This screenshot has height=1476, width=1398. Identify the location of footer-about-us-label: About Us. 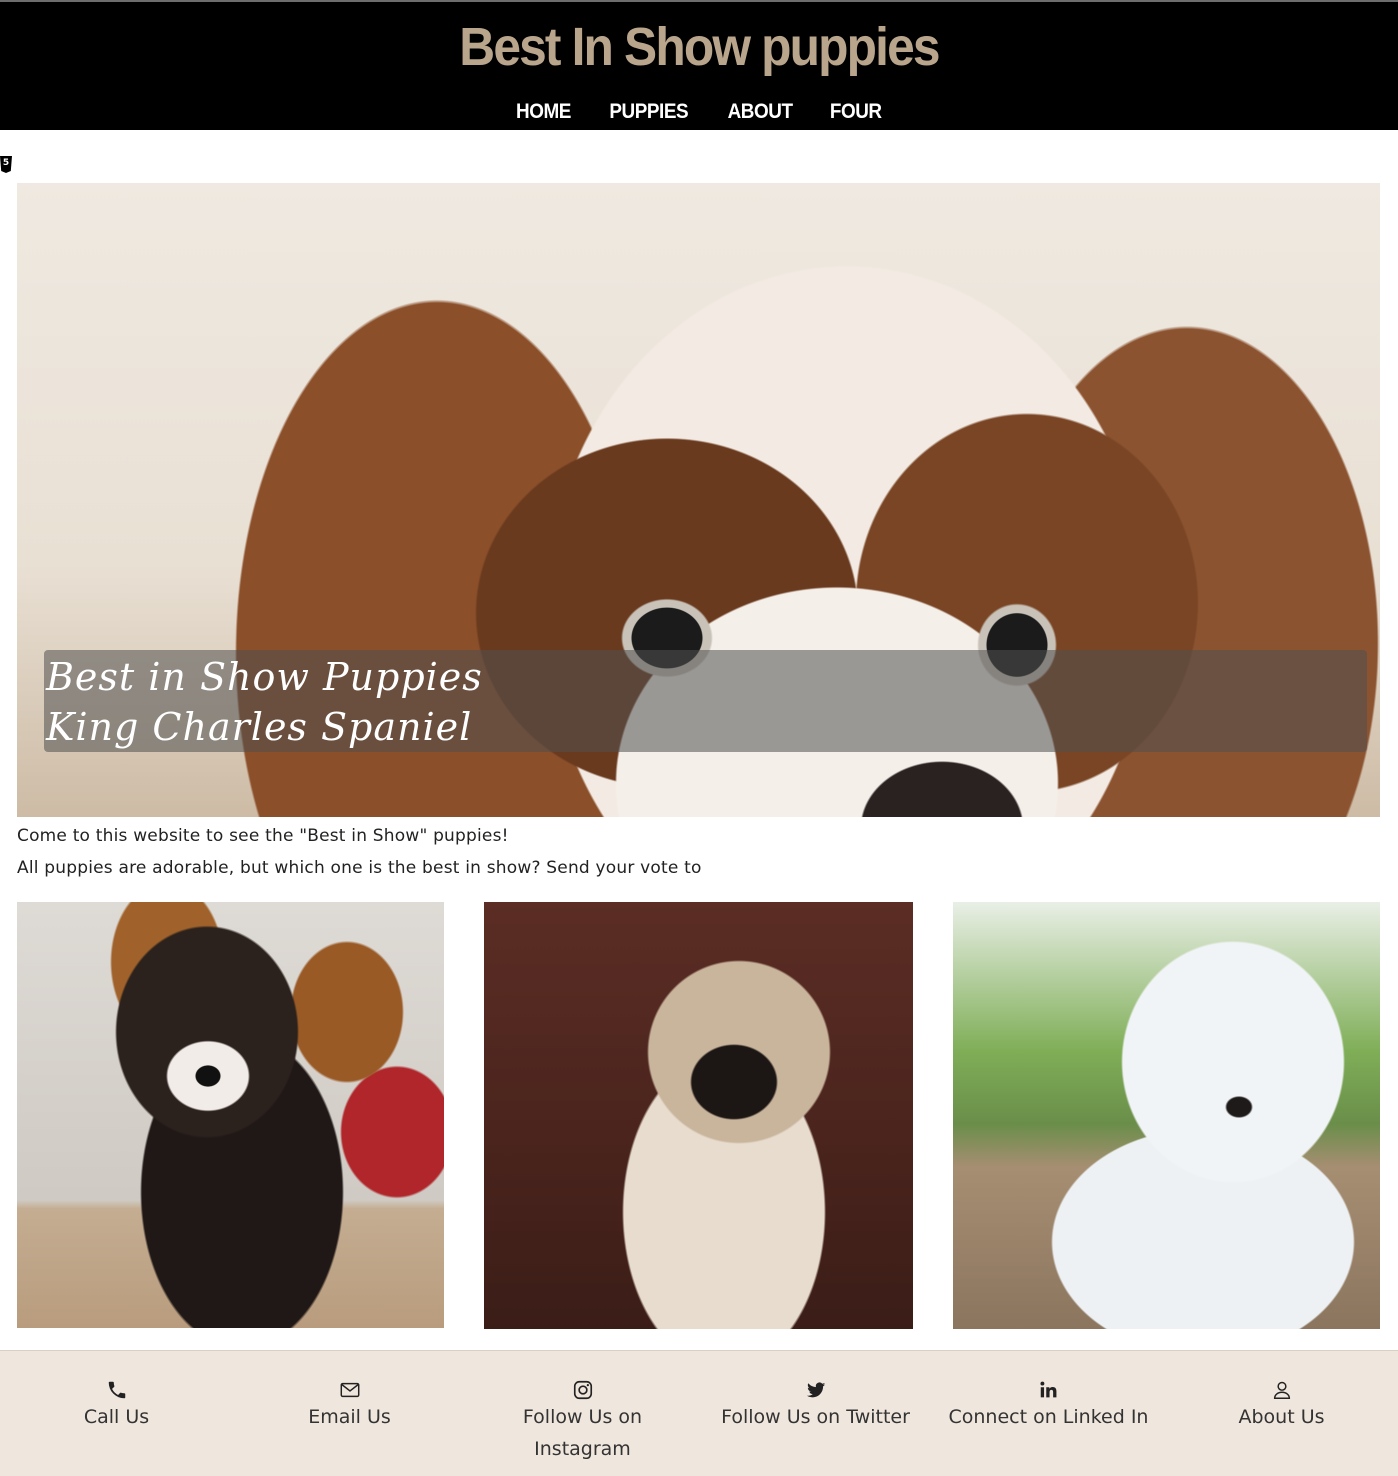
(1281, 1417).